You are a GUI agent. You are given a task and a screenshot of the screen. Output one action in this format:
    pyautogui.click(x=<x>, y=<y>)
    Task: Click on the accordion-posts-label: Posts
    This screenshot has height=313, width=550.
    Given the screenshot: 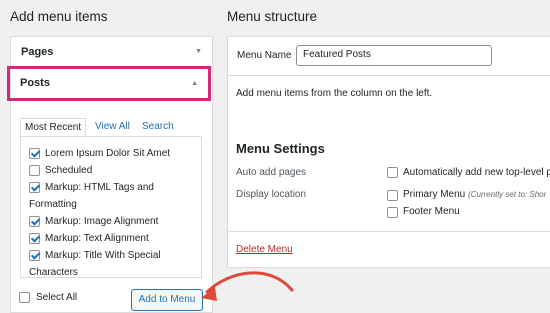 What is the action you would take?
    pyautogui.click(x=35, y=83)
    